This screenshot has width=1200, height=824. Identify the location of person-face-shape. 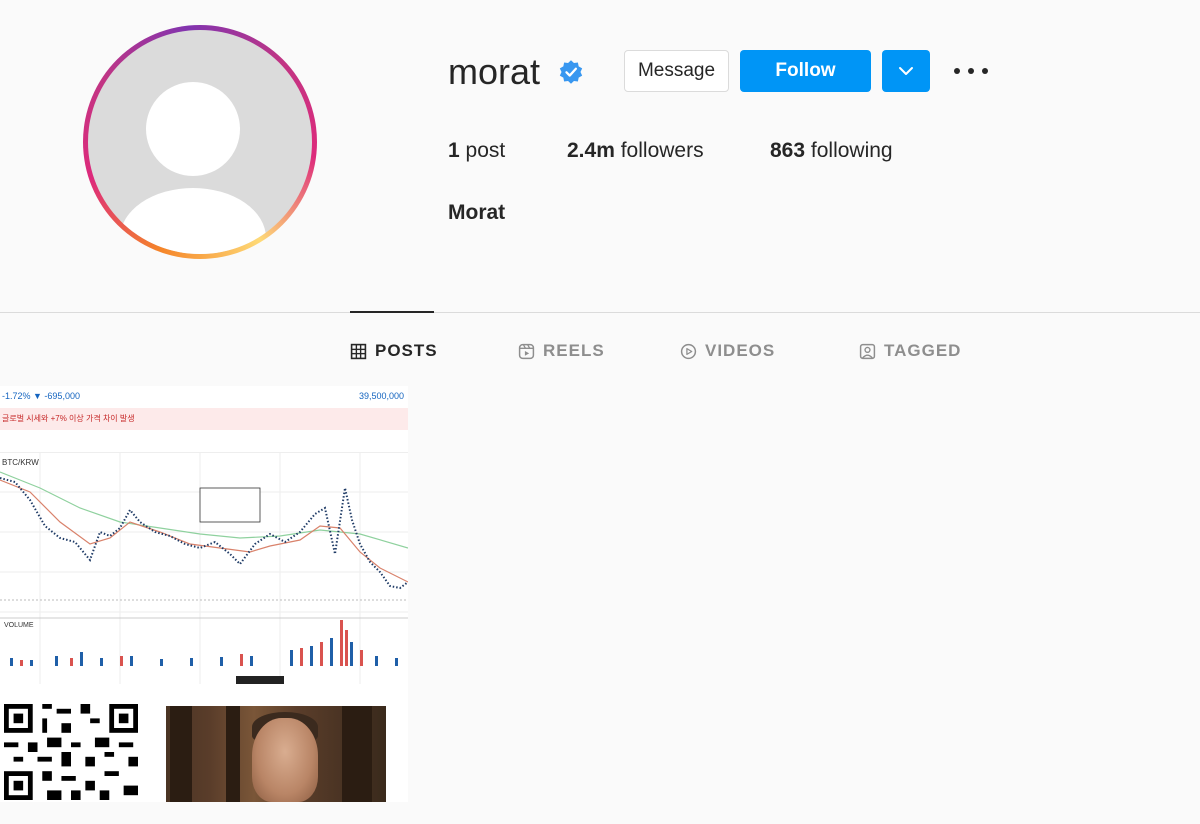
(285, 760).